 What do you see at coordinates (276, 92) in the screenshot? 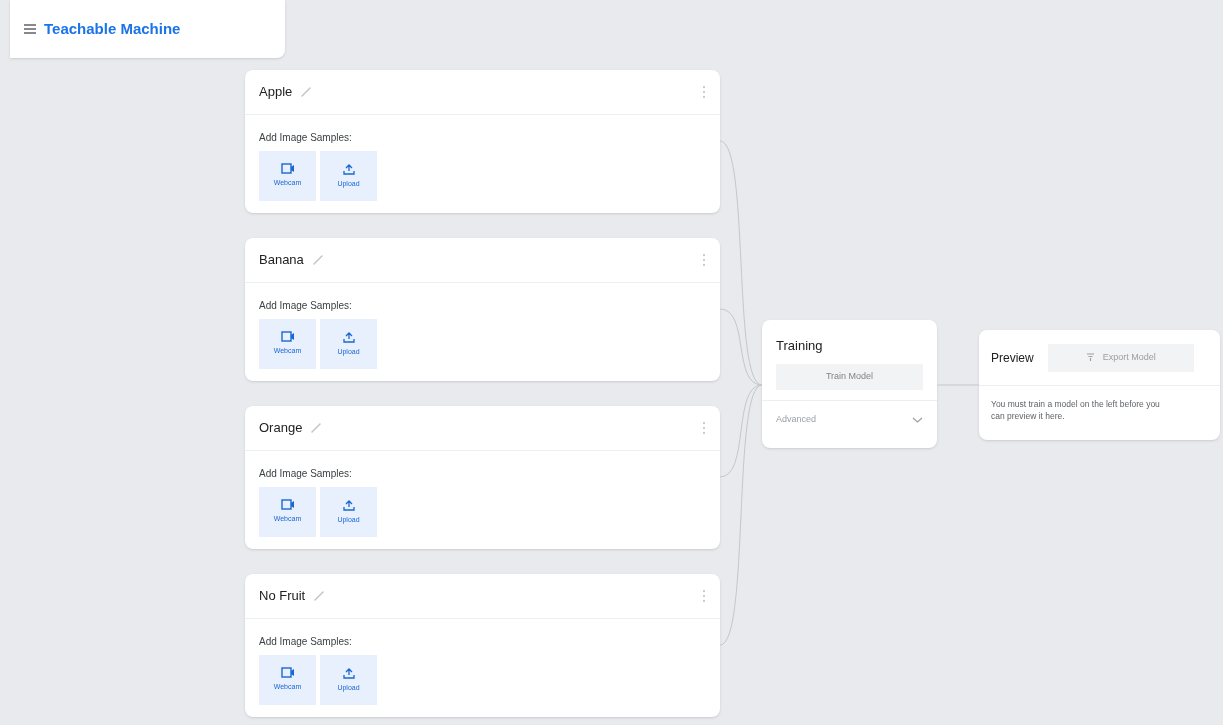
I see `class-name: Apple` at bounding box center [276, 92].